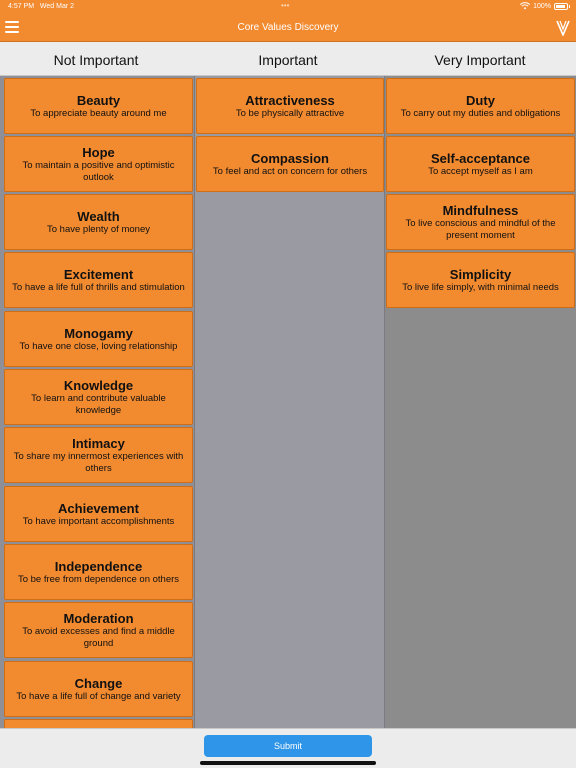 Image resolution: width=576 pixels, height=768 pixels. Describe the element at coordinates (480, 287) in the screenshot. I see `card-description: To live life simply, with minimal needs` at that location.